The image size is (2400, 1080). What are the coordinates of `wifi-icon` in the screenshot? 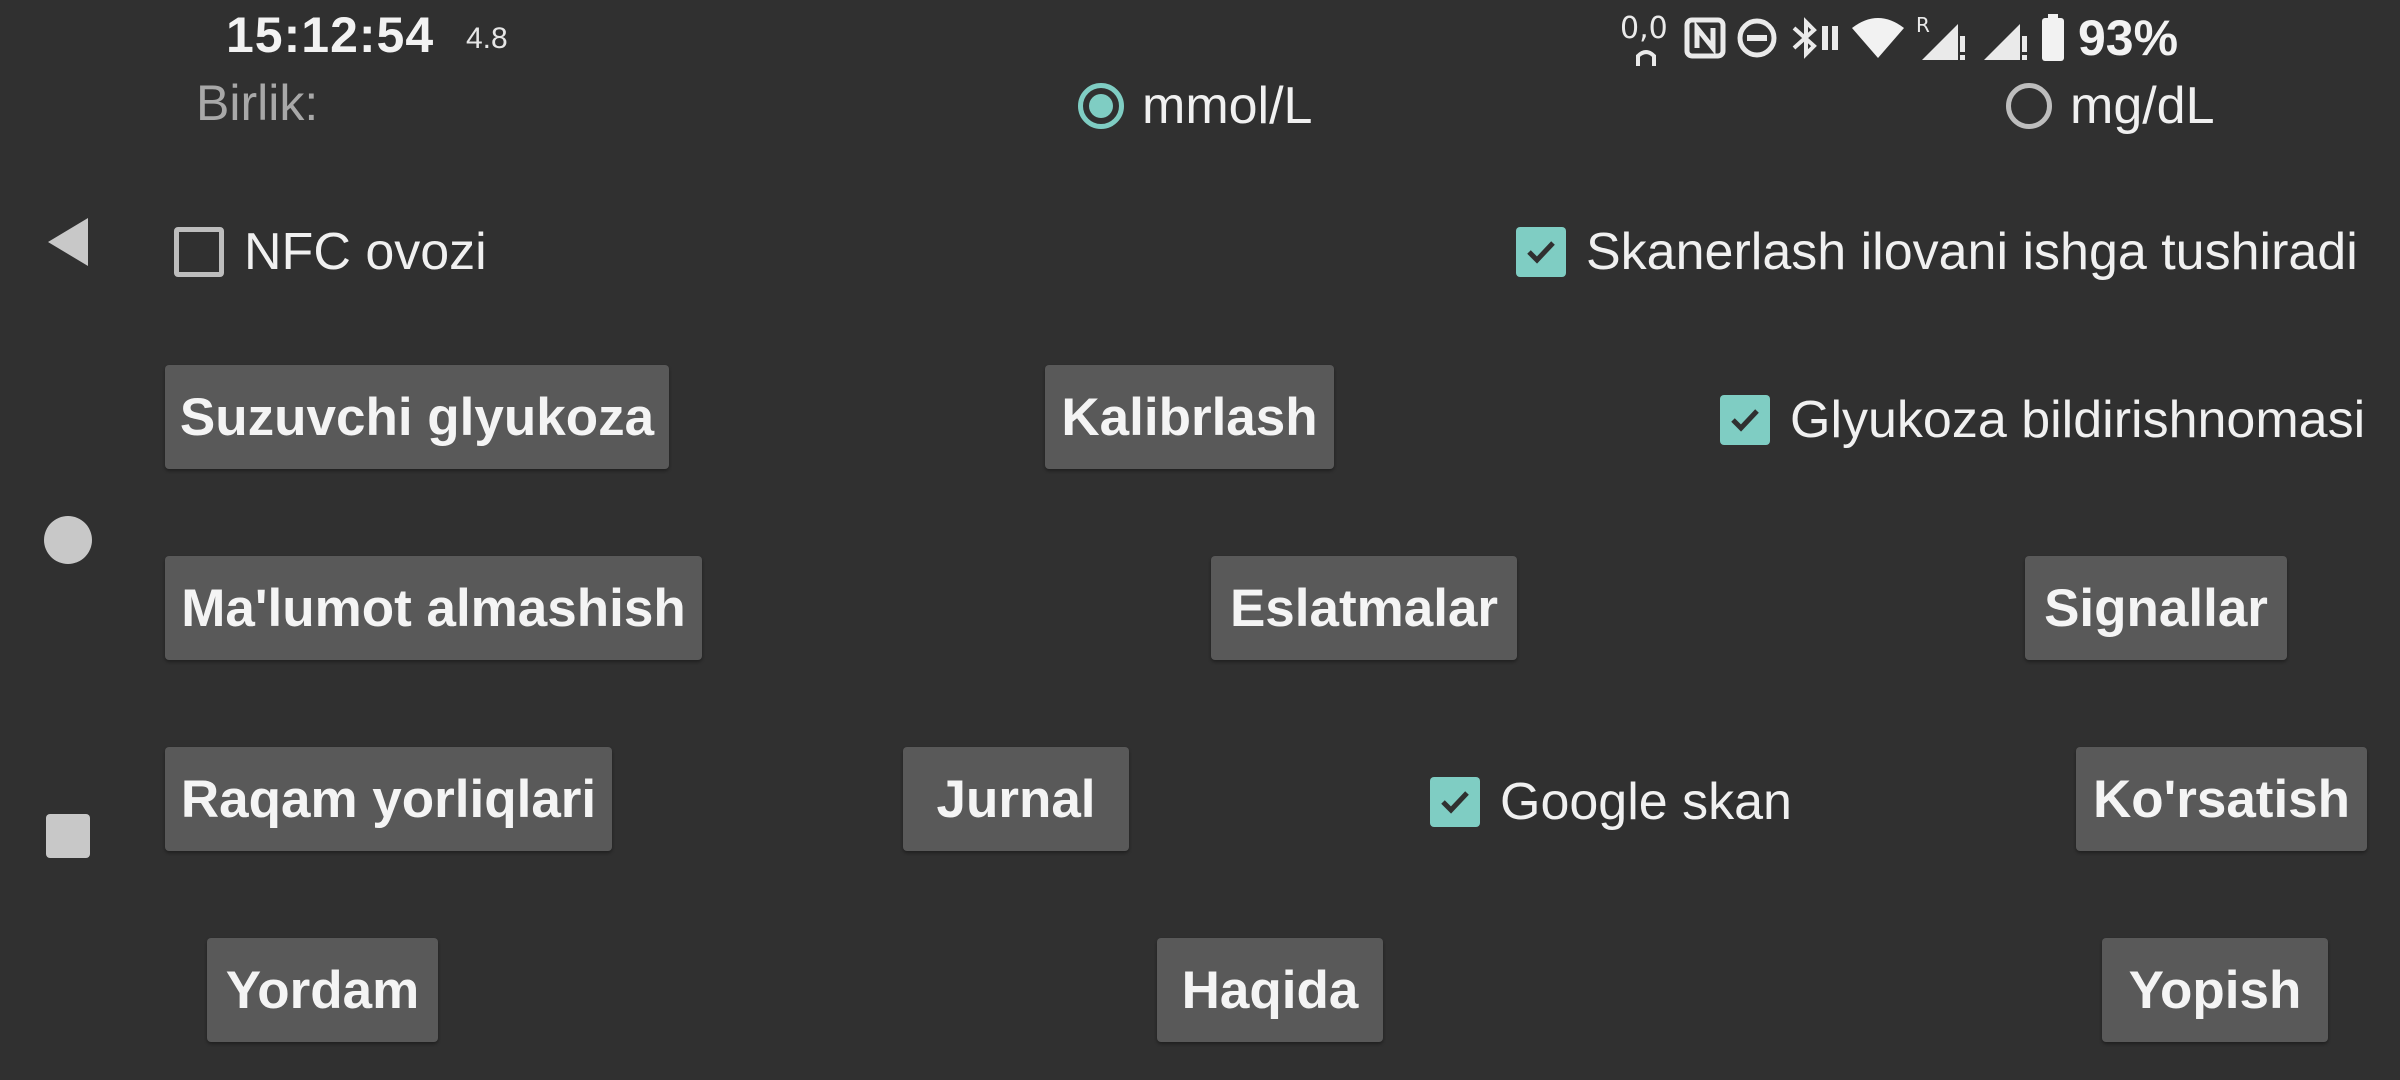 It's located at (1878, 38).